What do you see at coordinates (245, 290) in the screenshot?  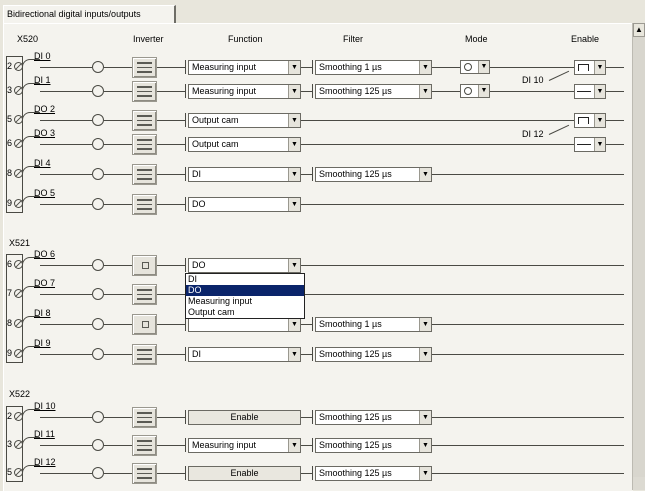 I see `dropdown-option: DO` at bounding box center [245, 290].